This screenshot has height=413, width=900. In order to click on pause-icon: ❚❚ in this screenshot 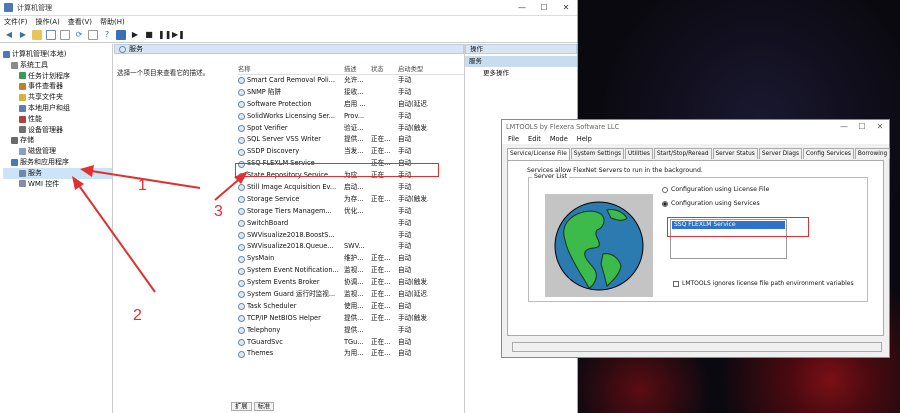, I will do `click(164, 35)`.